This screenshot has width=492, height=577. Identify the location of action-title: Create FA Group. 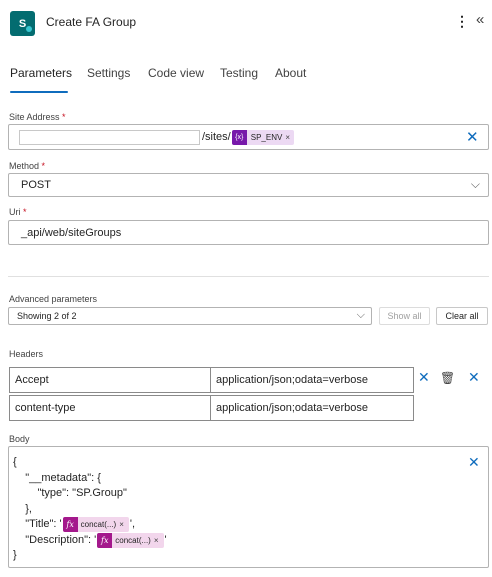
(91, 22).